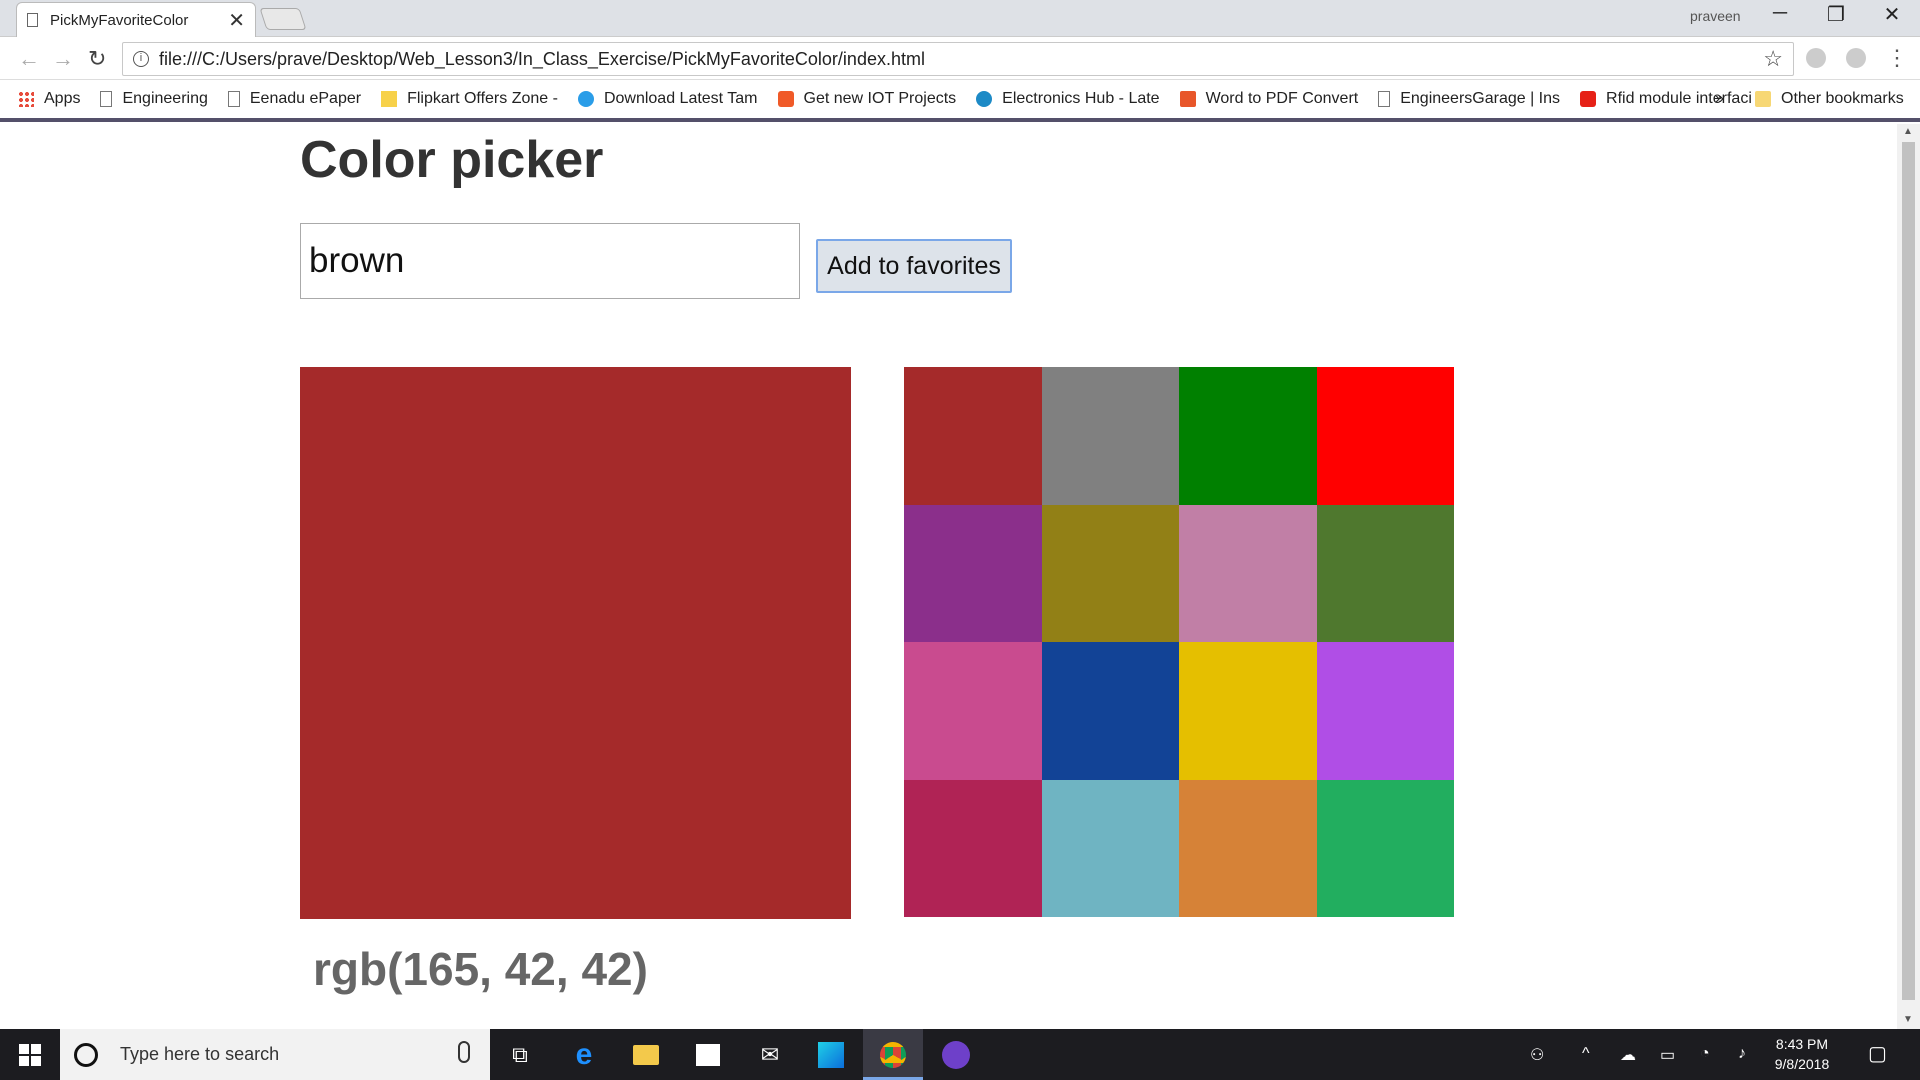 Image resolution: width=1920 pixels, height=1080 pixels. I want to click on forward-icon: →, so click(63, 59).